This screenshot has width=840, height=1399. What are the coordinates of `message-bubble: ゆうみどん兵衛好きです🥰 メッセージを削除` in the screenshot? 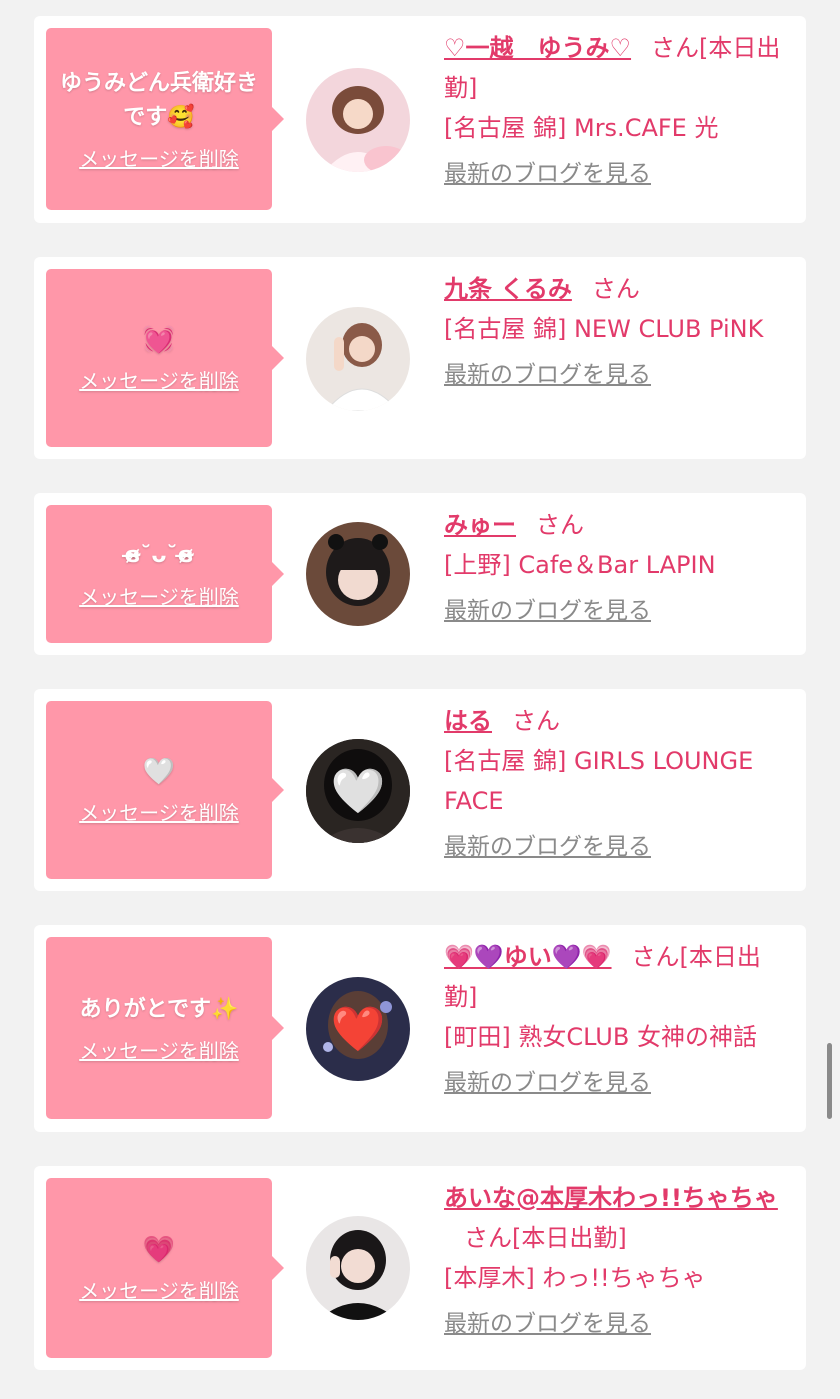 It's located at (165, 119).